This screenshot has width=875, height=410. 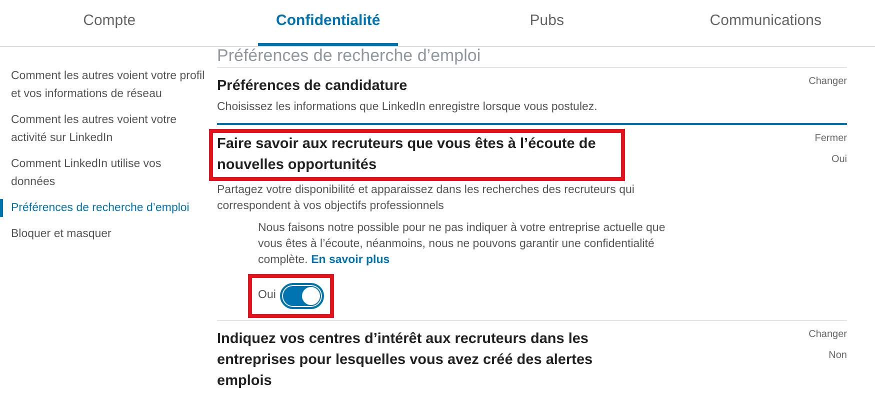 I want to click on tab: Confidentialité, so click(x=328, y=23).